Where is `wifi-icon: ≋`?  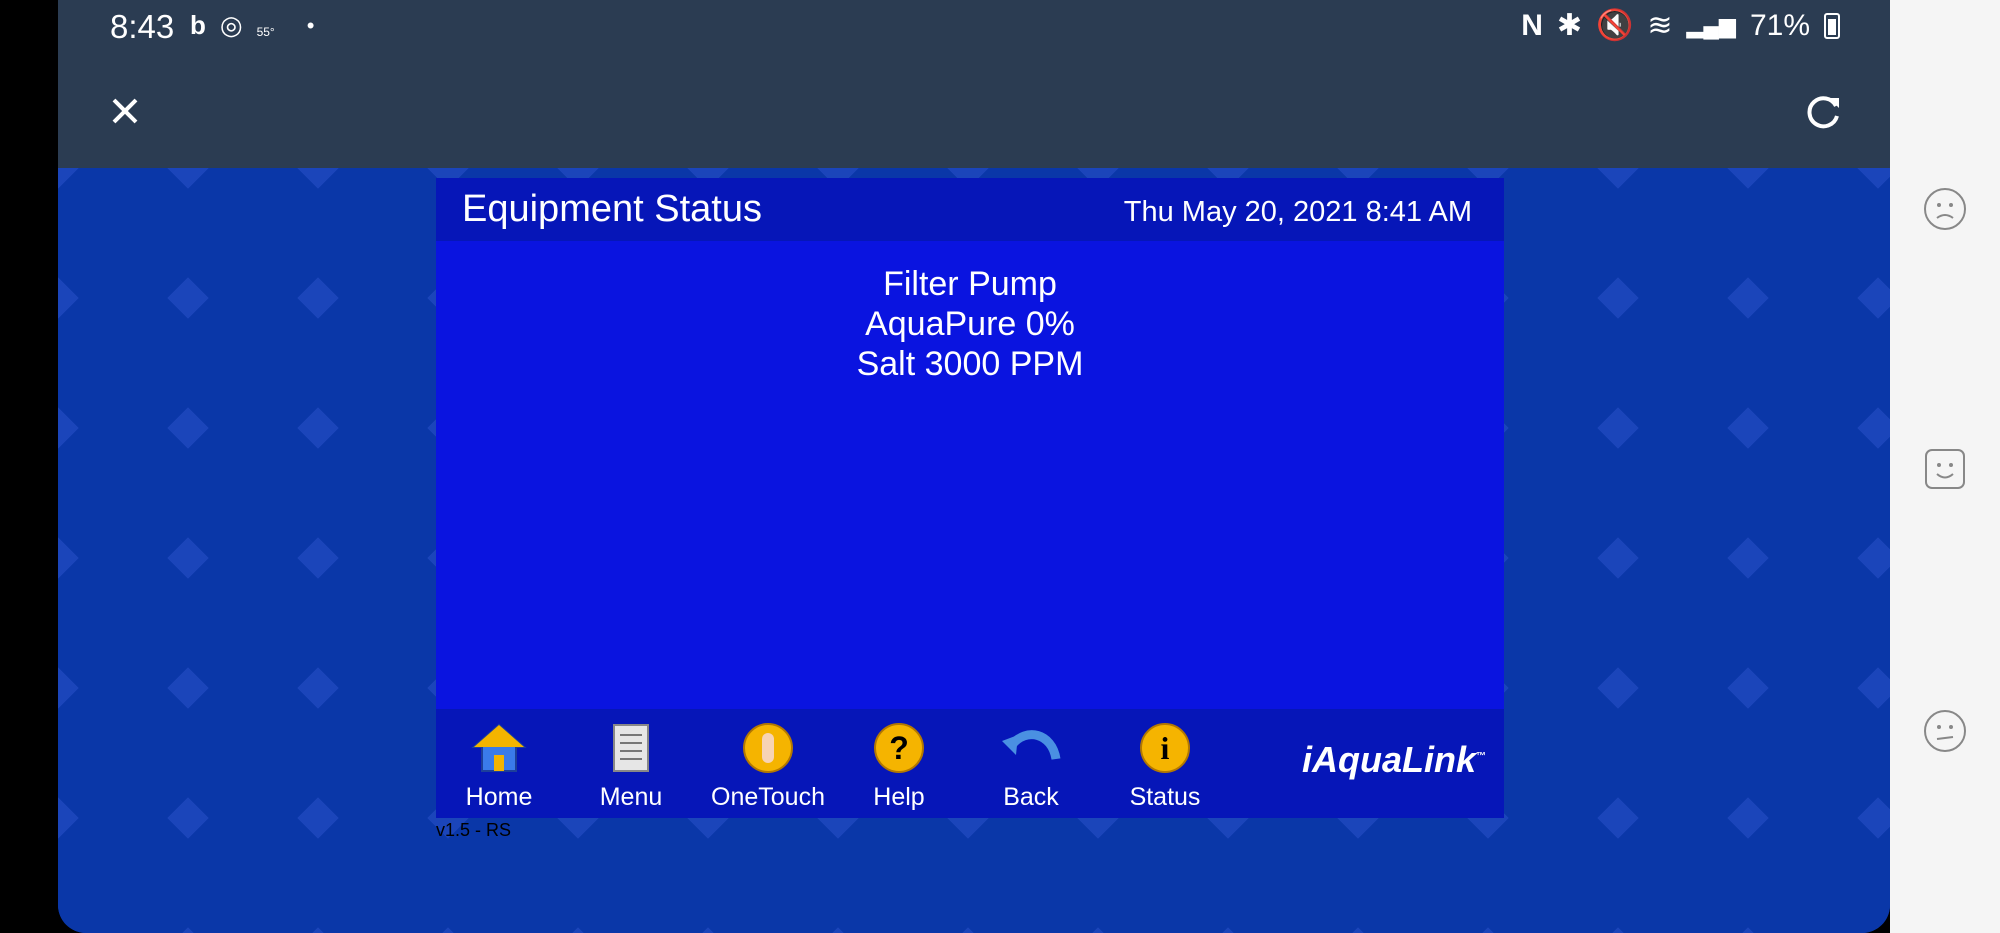
wifi-icon: ≋ is located at coordinates (1660, 25).